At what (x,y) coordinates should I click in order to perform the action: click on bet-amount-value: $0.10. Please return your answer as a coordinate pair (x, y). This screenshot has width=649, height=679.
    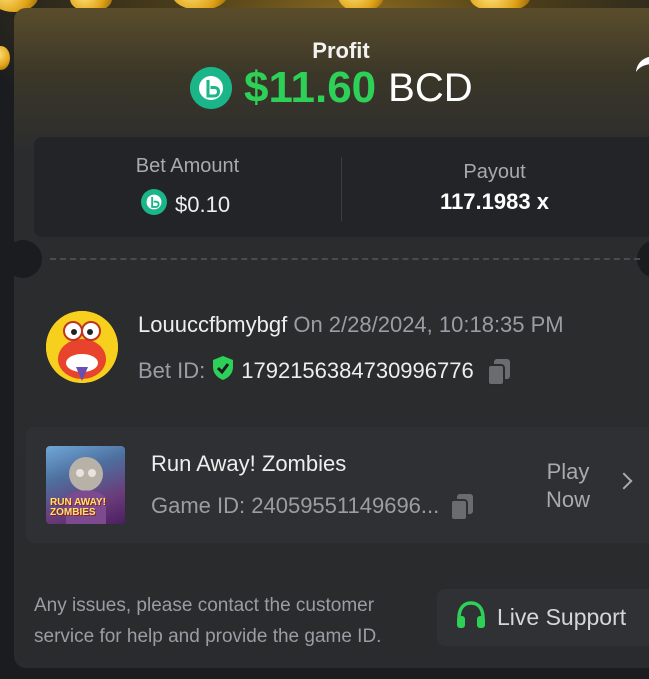
    Looking at the image, I should click on (185, 205).